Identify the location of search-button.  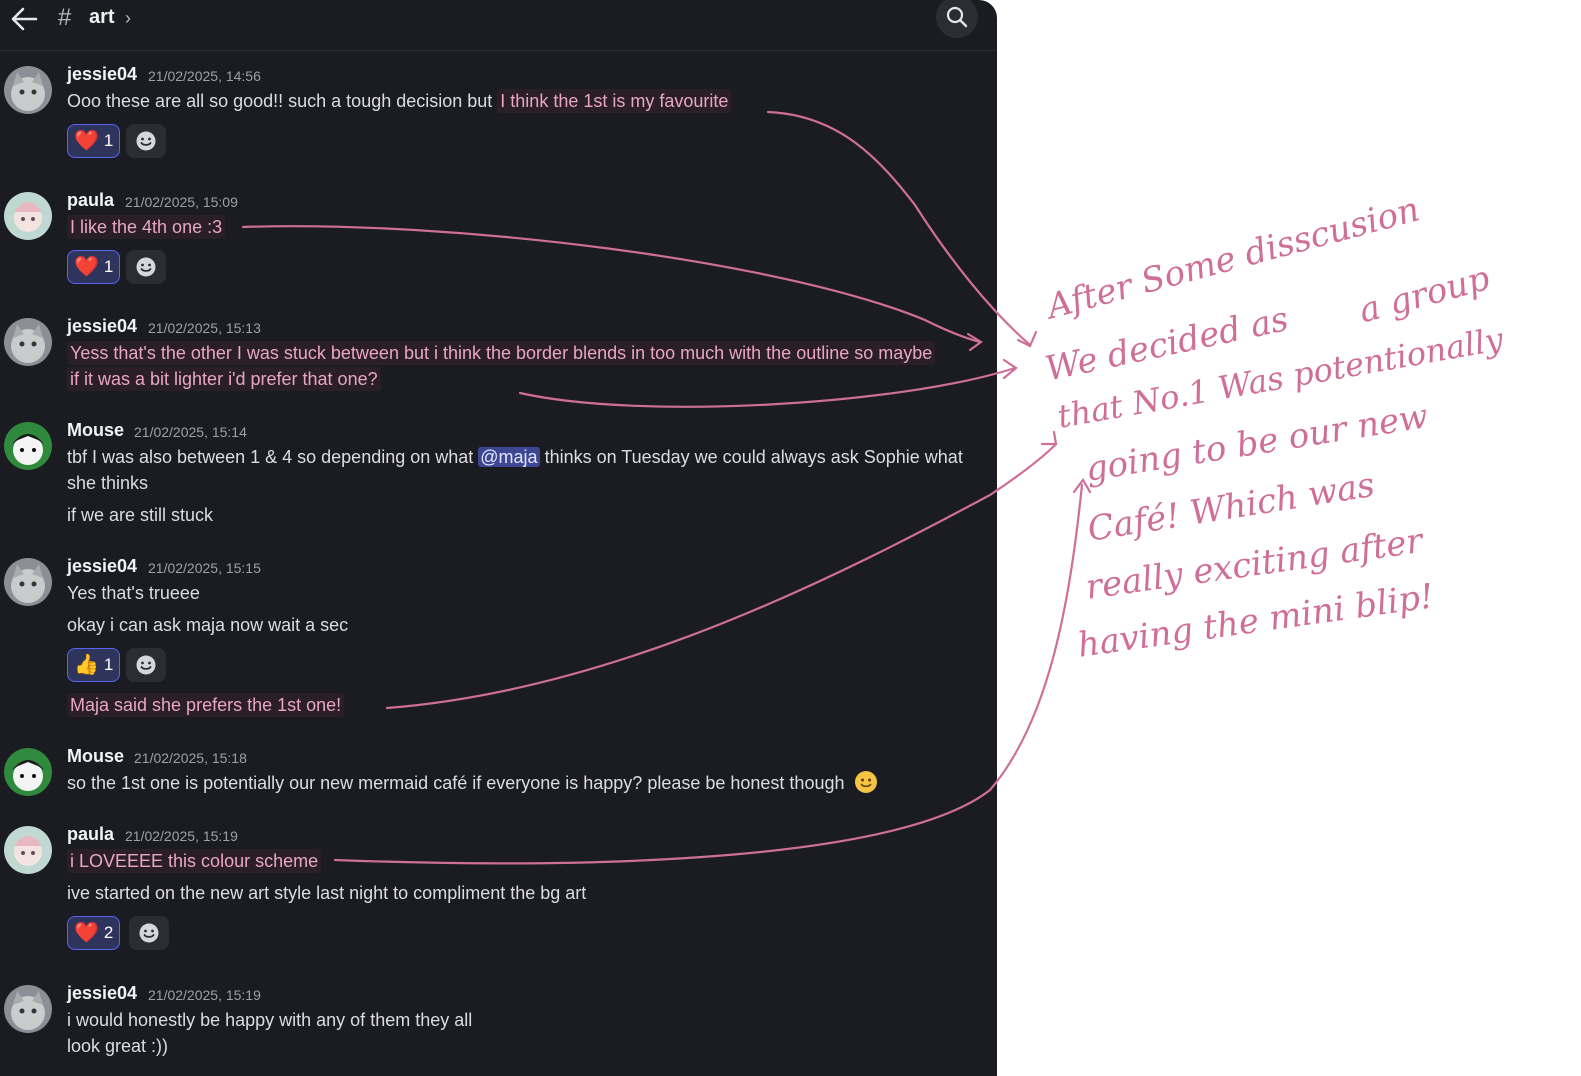
(957, 19).